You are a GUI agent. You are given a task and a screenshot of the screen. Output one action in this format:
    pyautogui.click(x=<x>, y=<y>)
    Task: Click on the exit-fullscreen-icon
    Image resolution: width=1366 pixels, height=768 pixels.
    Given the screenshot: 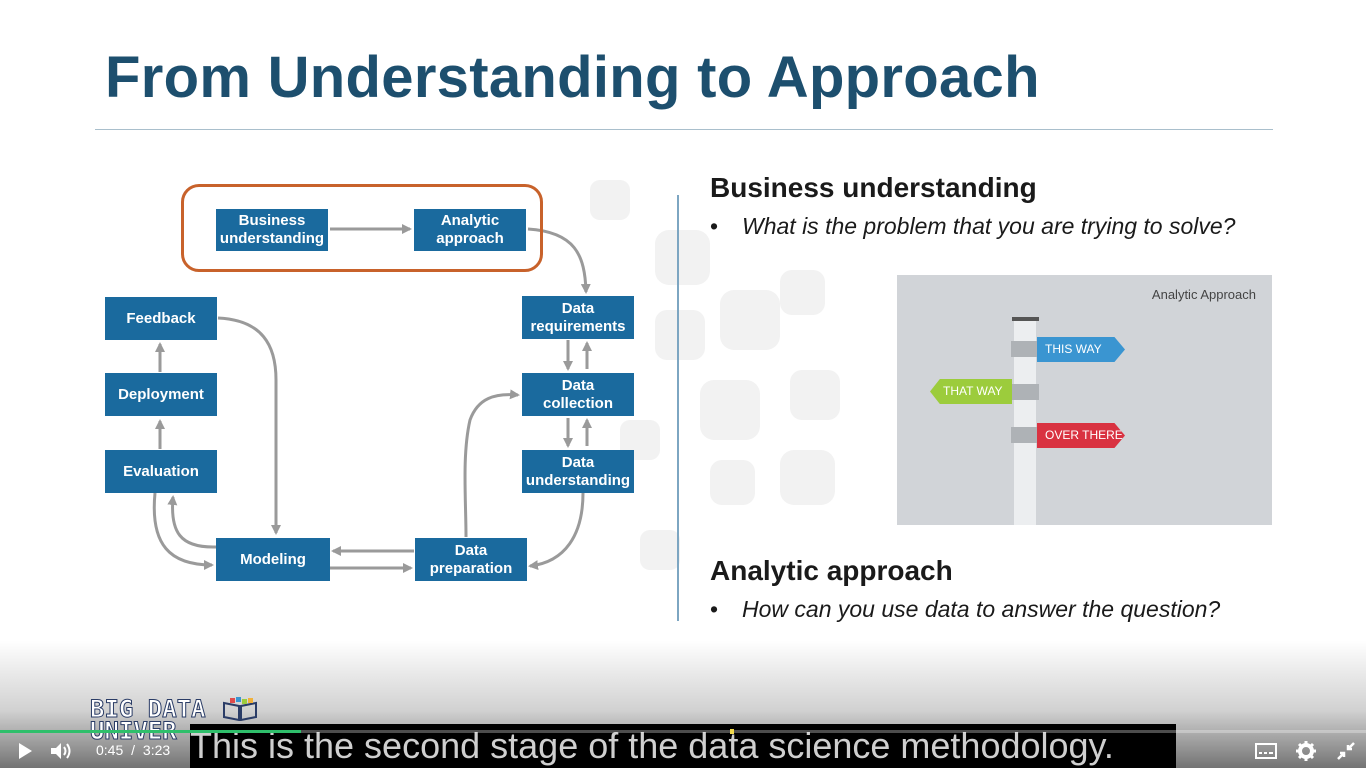 What is the action you would take?
    pyautogui.click(x=1346, y=751)
    